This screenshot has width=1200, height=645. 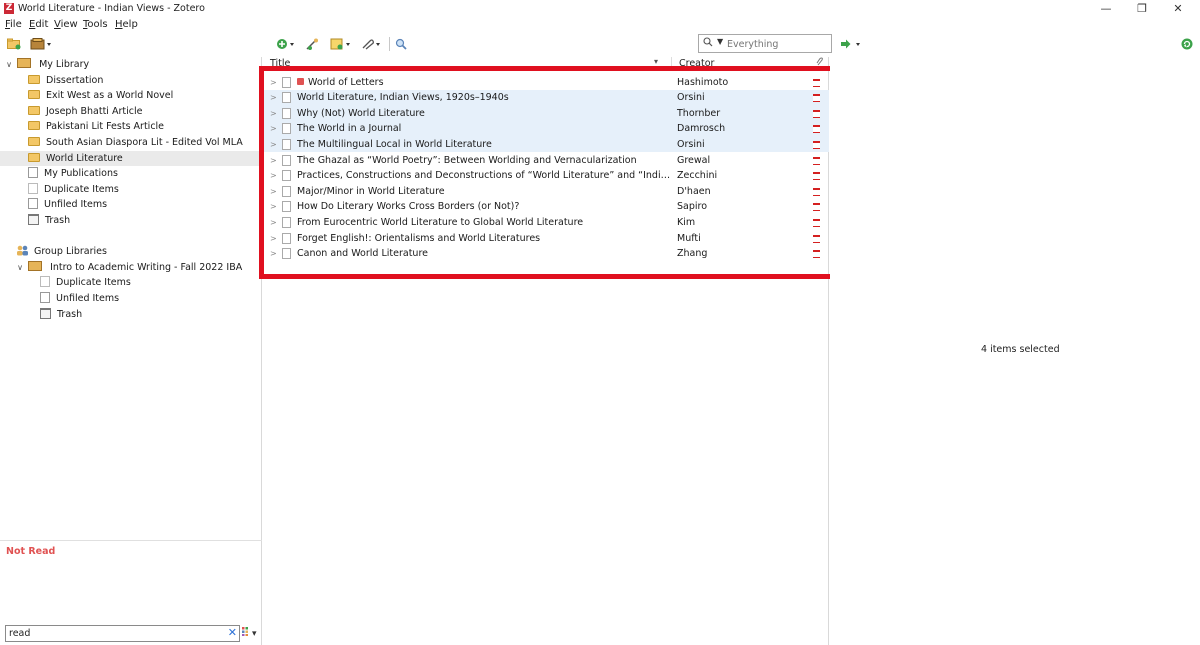 What do you see at coordinates (853, 45) in the screenshot?
I see `green-arrow-icon` at bounding box center [853, 45].